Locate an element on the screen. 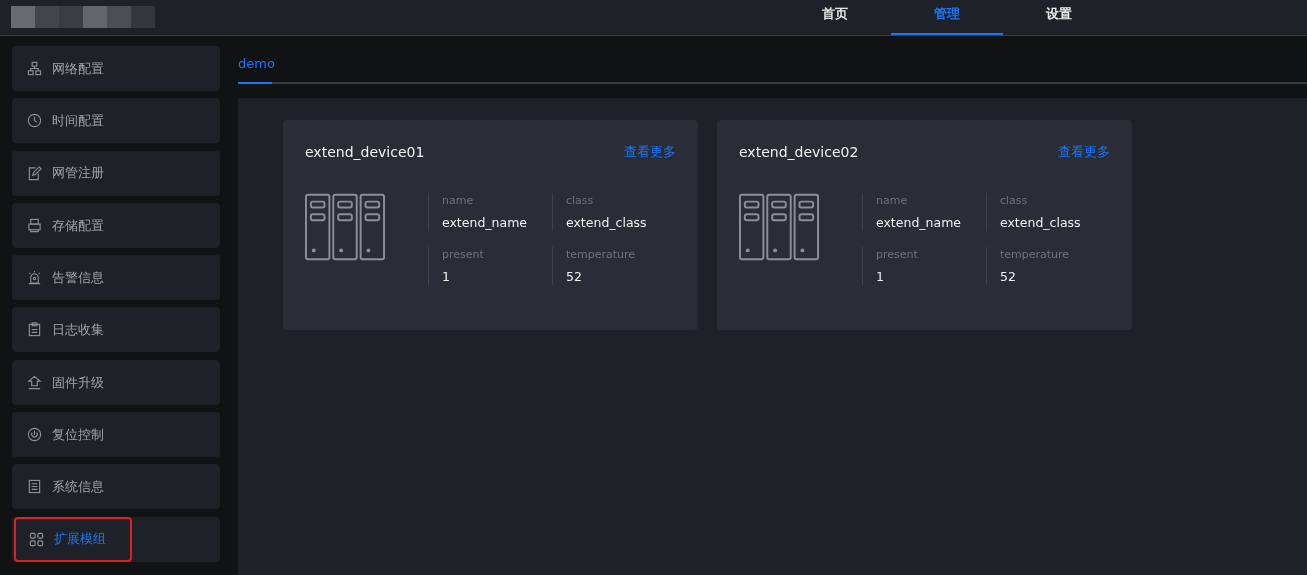  sidebar-item: 时间配置 is located at coordinates (116, 121).